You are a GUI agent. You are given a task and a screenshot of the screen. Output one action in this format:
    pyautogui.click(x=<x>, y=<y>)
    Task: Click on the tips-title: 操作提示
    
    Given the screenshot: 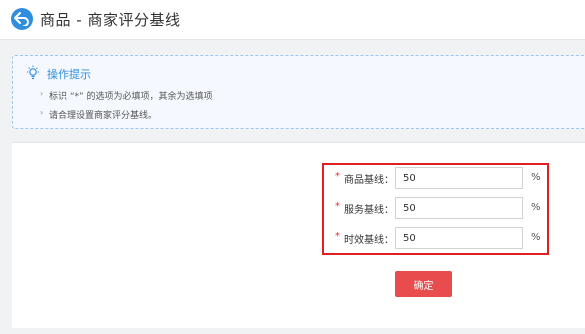 What is the action you would take?
    pyautogui.click(x=69, y=74)
    